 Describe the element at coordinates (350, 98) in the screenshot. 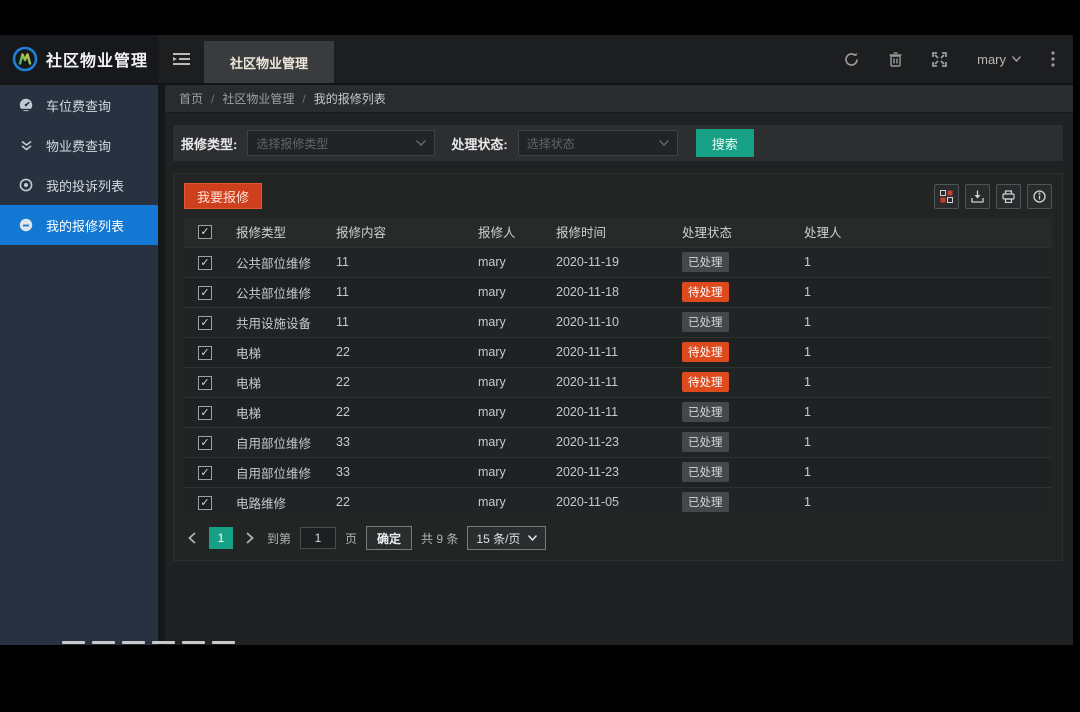

I see `breadcrumb-item-2: 我的报修列表` at that location.